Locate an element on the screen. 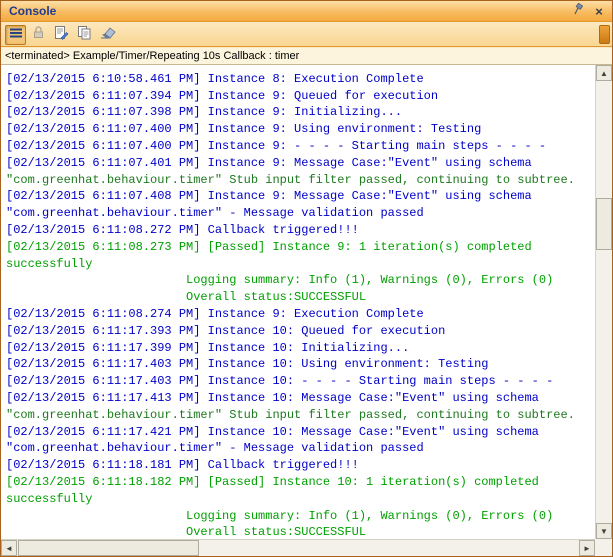 This screenshot has height=557, width=613. vertical-scrollbar: ▲ ▼ is located at coordinates (603, 302).